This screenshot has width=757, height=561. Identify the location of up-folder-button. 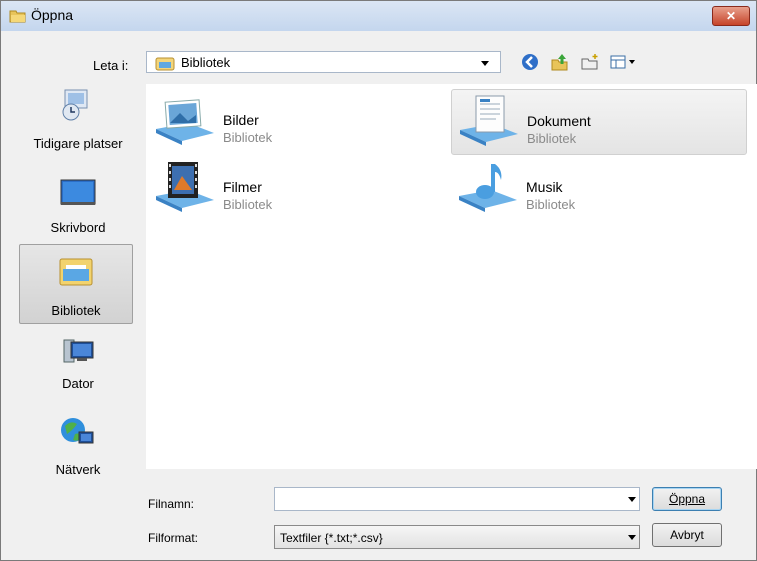
(560, 62).